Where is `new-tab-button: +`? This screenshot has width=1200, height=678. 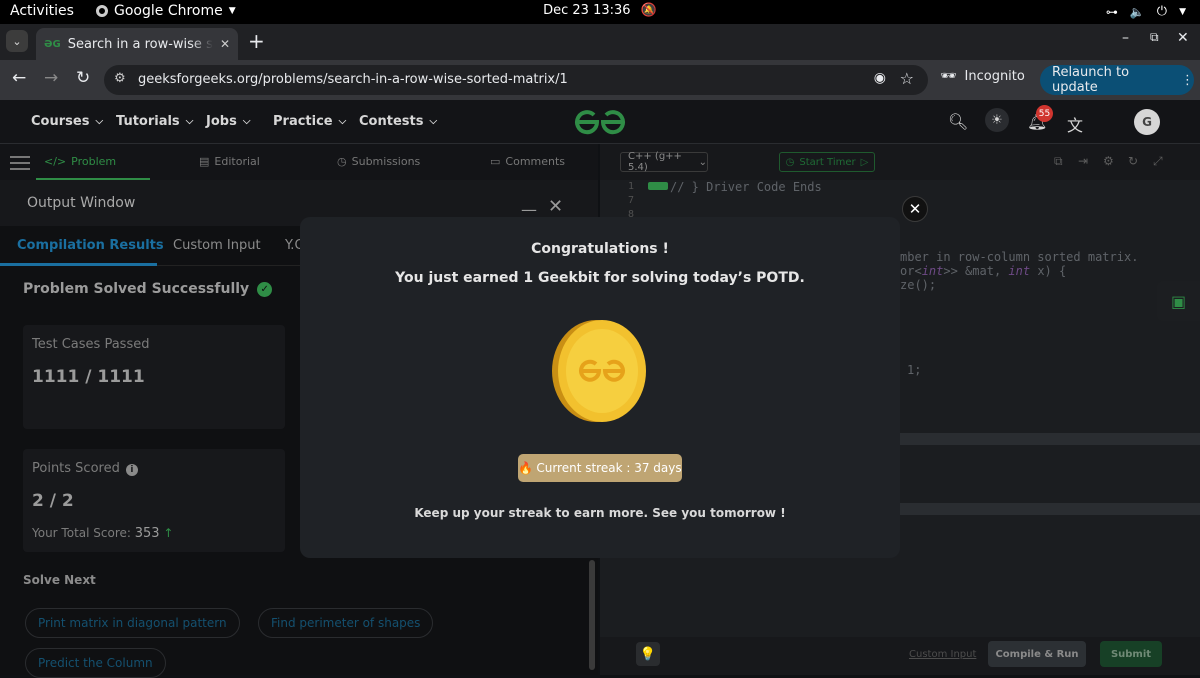 new-tab-button: + is located at coordinates (256, 41).